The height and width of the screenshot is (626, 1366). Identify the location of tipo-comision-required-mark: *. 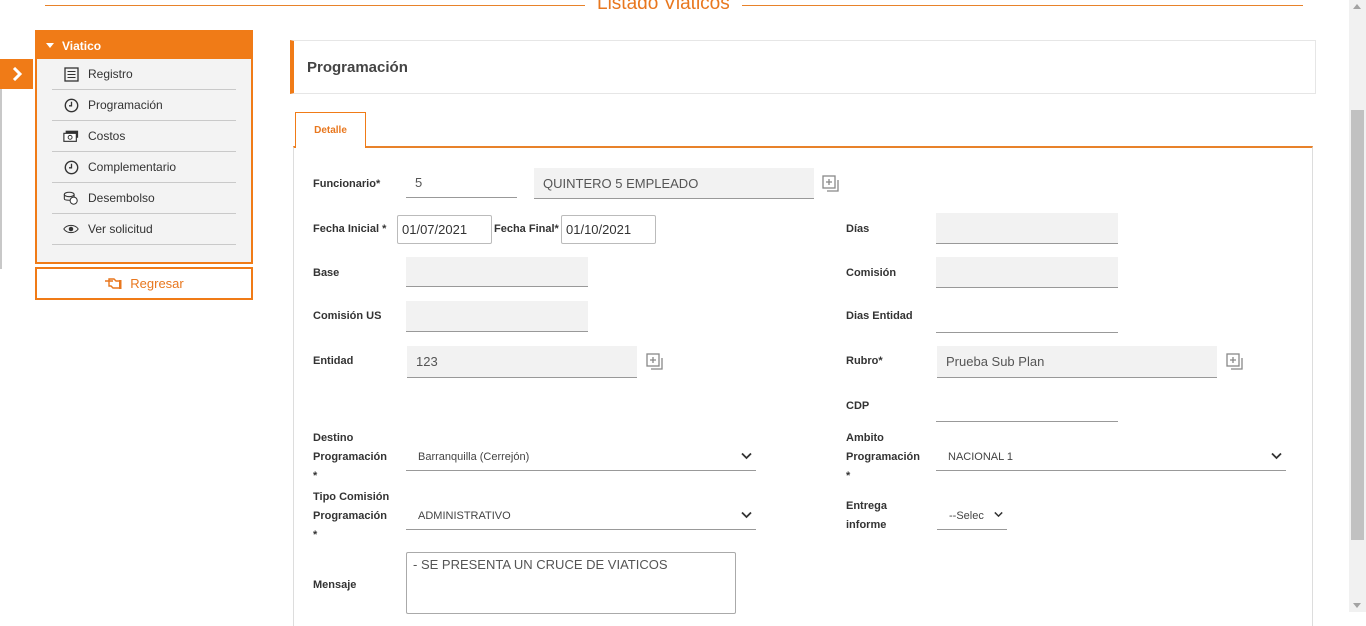
(315, 535).